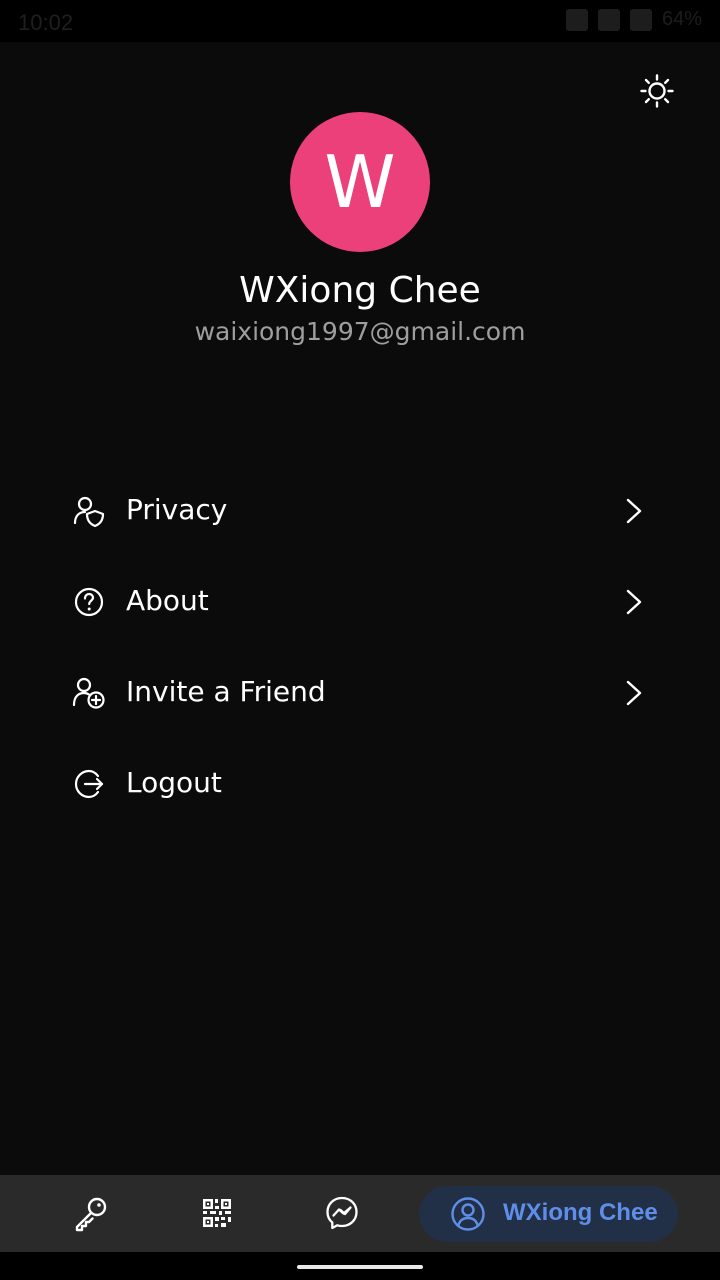 The height and width of the screenshot is (1280, 720). I want to click on help-circle-icon, so click(89, 602).